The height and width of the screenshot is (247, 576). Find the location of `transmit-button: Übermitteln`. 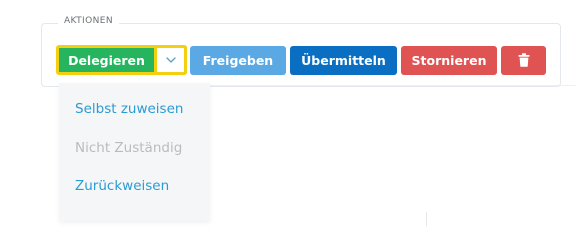

transmit-button: Übermitteln is located at coordinates (343, 60).